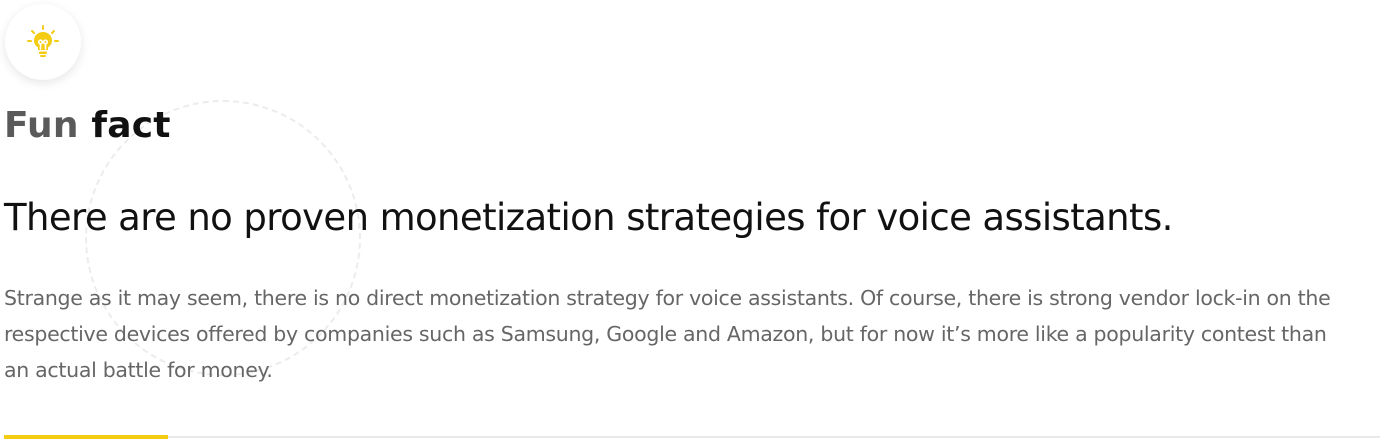 This screenshot has height=439, width=1380. I want to click on section-title-dark: fact, so click(131, 125).